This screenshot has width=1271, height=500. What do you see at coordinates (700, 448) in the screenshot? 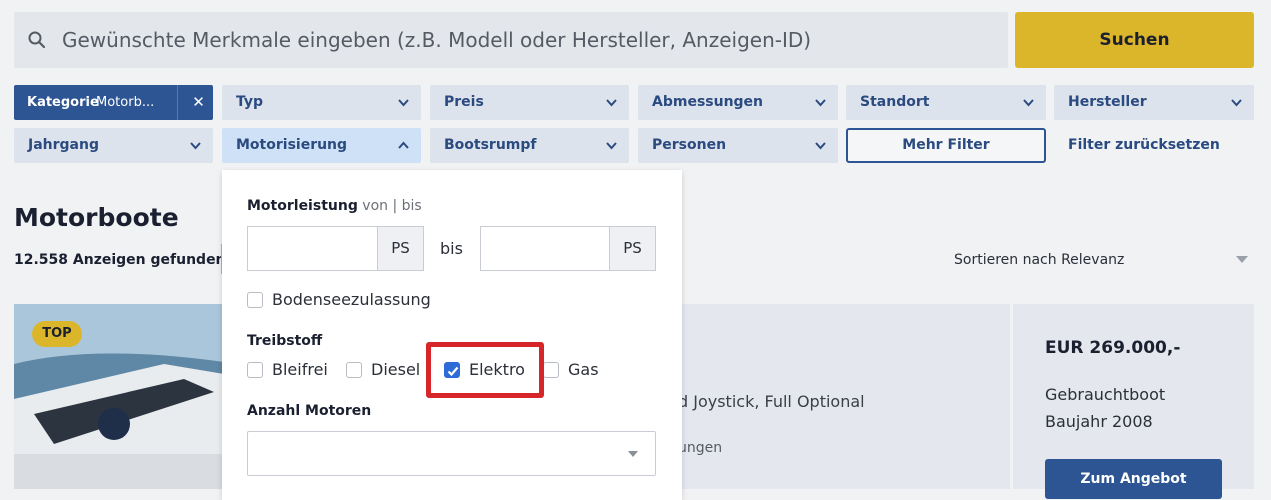
I see `listing-feature: ungen` at bounding box center [700, 448].